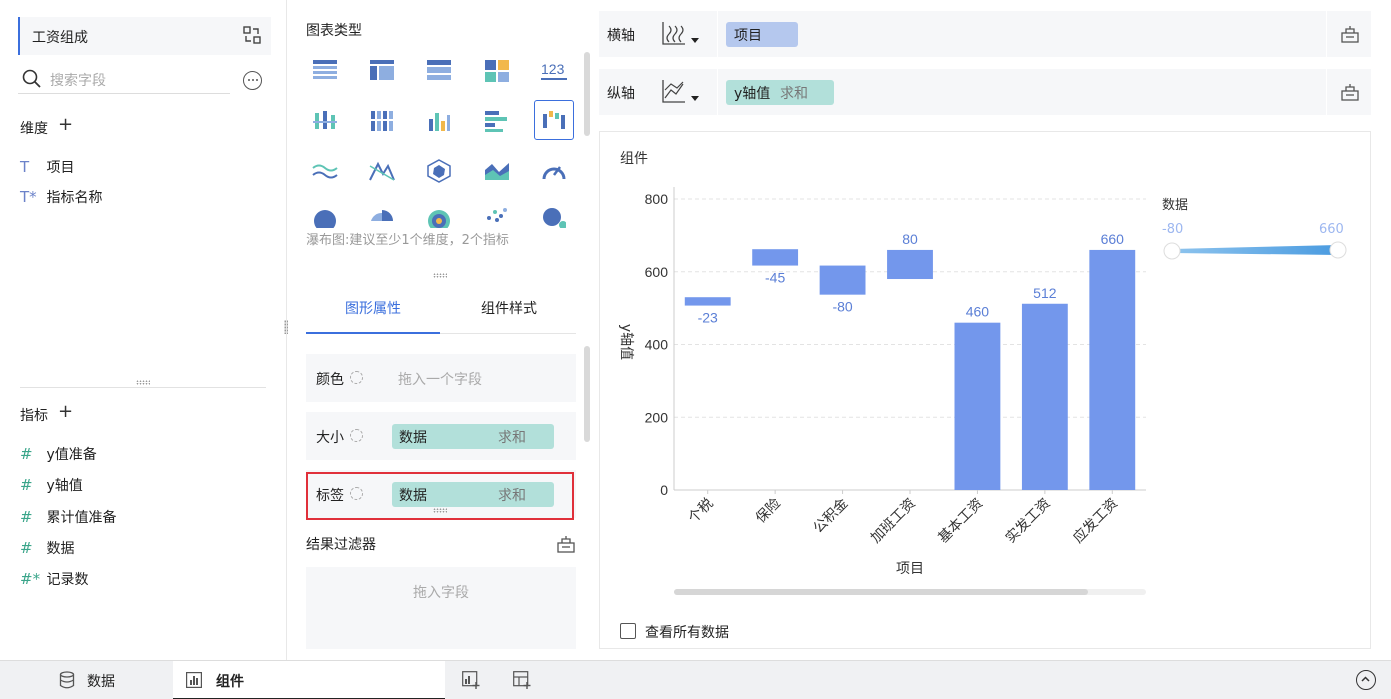  What do you see at coordinates (101, 682) in the screenshot?
I see `tab-data-label: 数据` at bounding box center [101, 682].